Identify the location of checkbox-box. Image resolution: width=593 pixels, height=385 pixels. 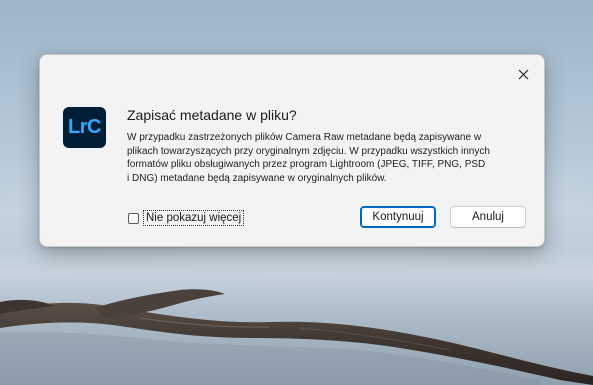
(133, 218).